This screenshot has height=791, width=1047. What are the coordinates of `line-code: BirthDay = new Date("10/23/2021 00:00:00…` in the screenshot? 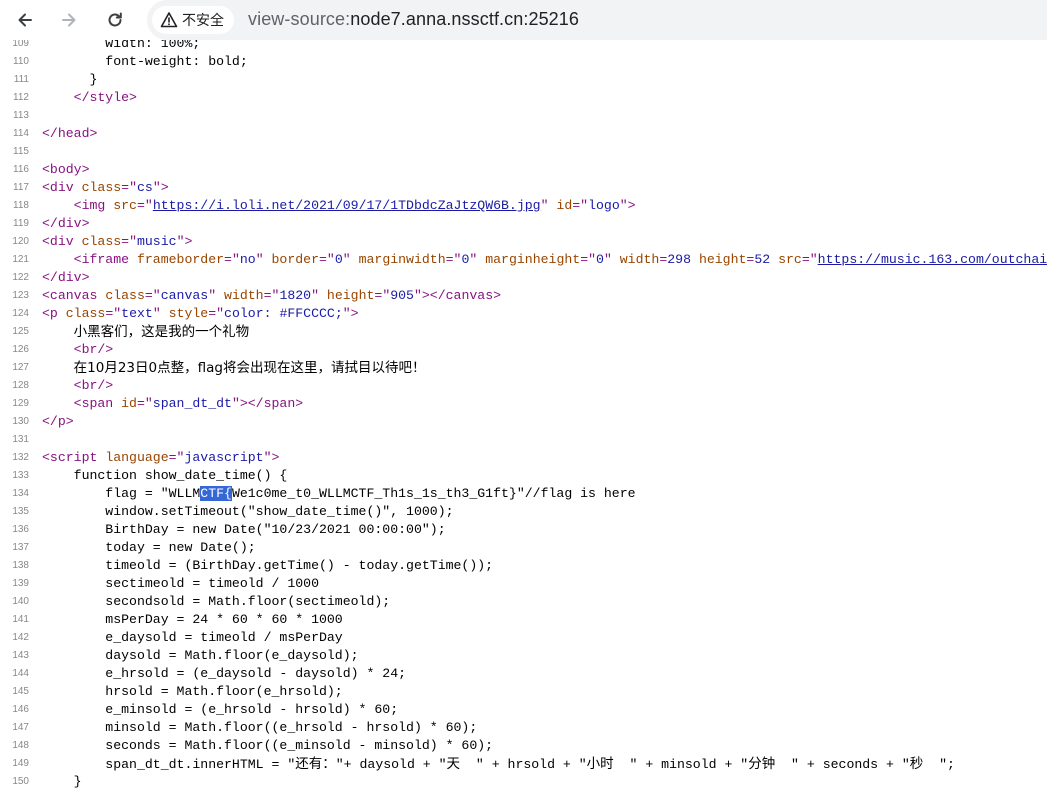 It's located at (244, 530).